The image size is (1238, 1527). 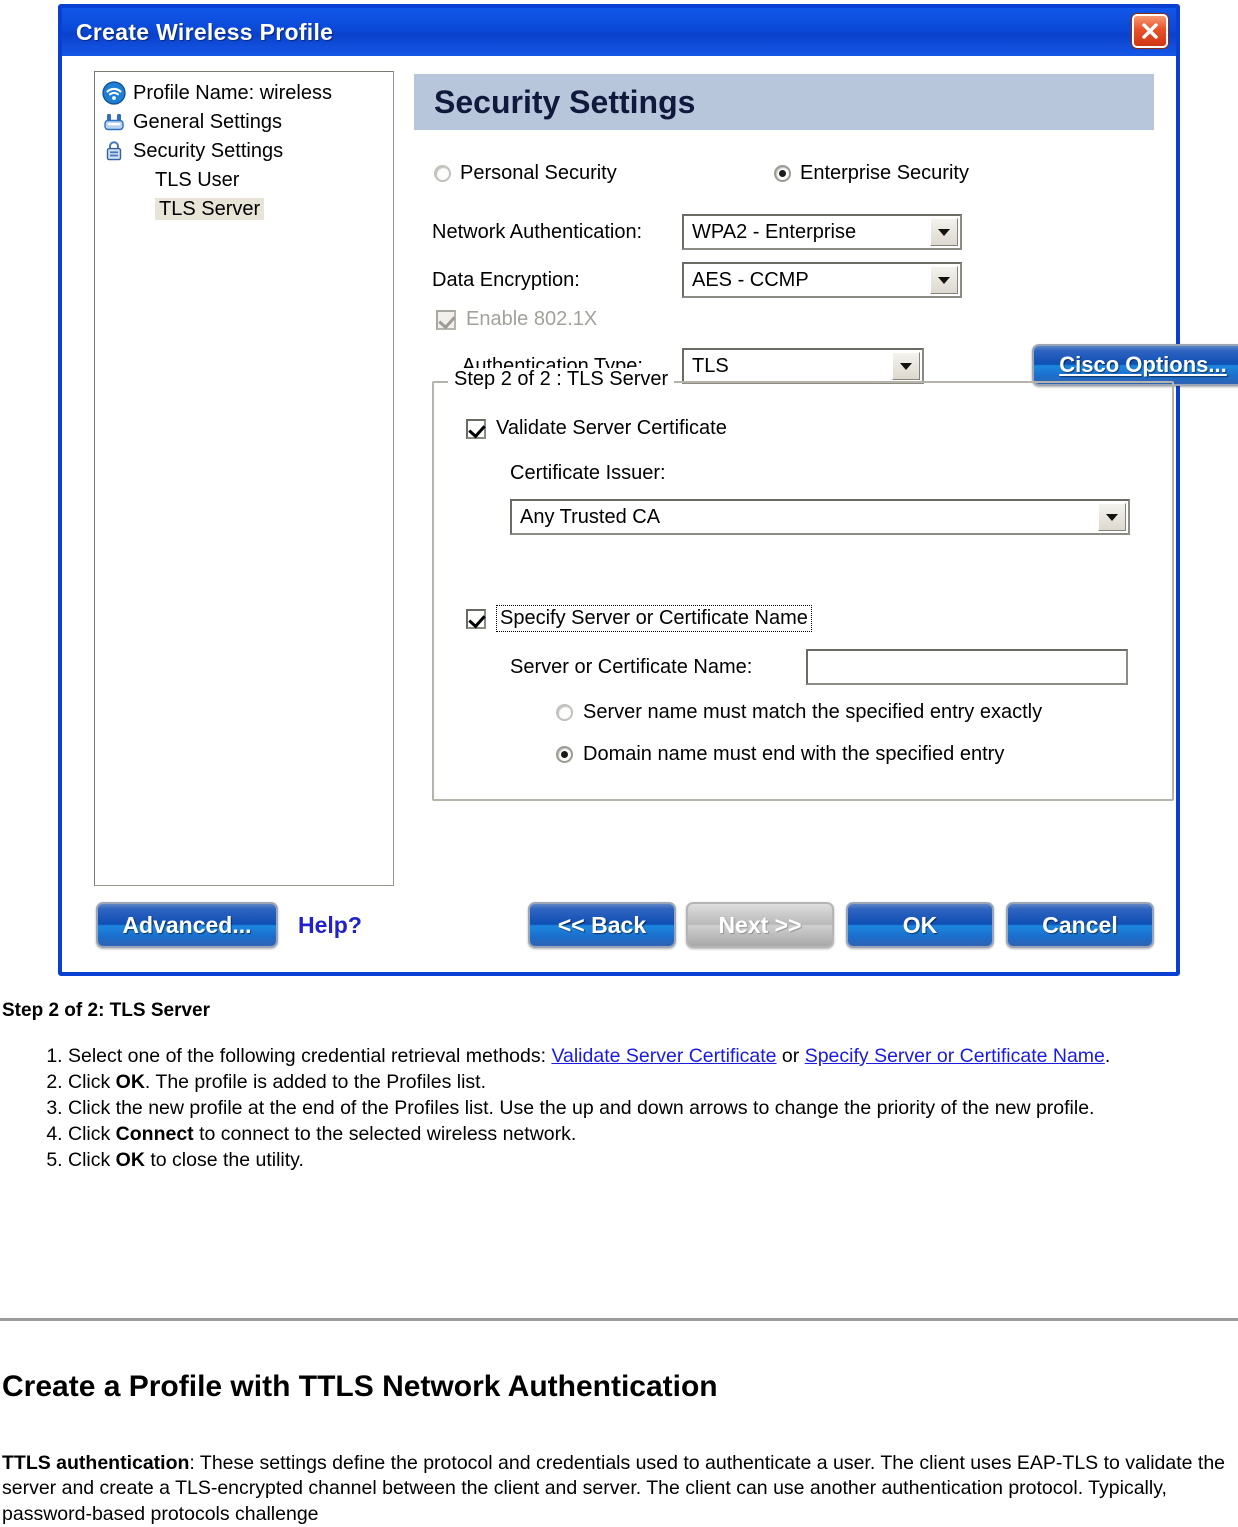 I want to click on tree-item-label: TLS User, so click(x=197, y=179).